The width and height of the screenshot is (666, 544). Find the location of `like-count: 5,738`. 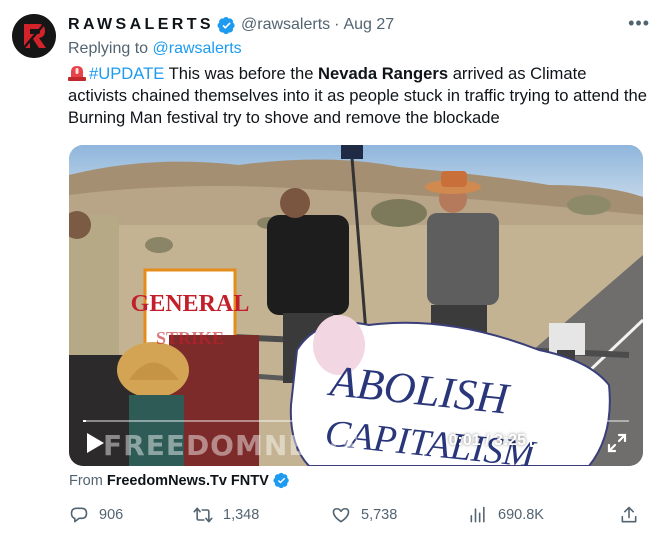

like-count: 5,738 is located at coordinates (379, 515).